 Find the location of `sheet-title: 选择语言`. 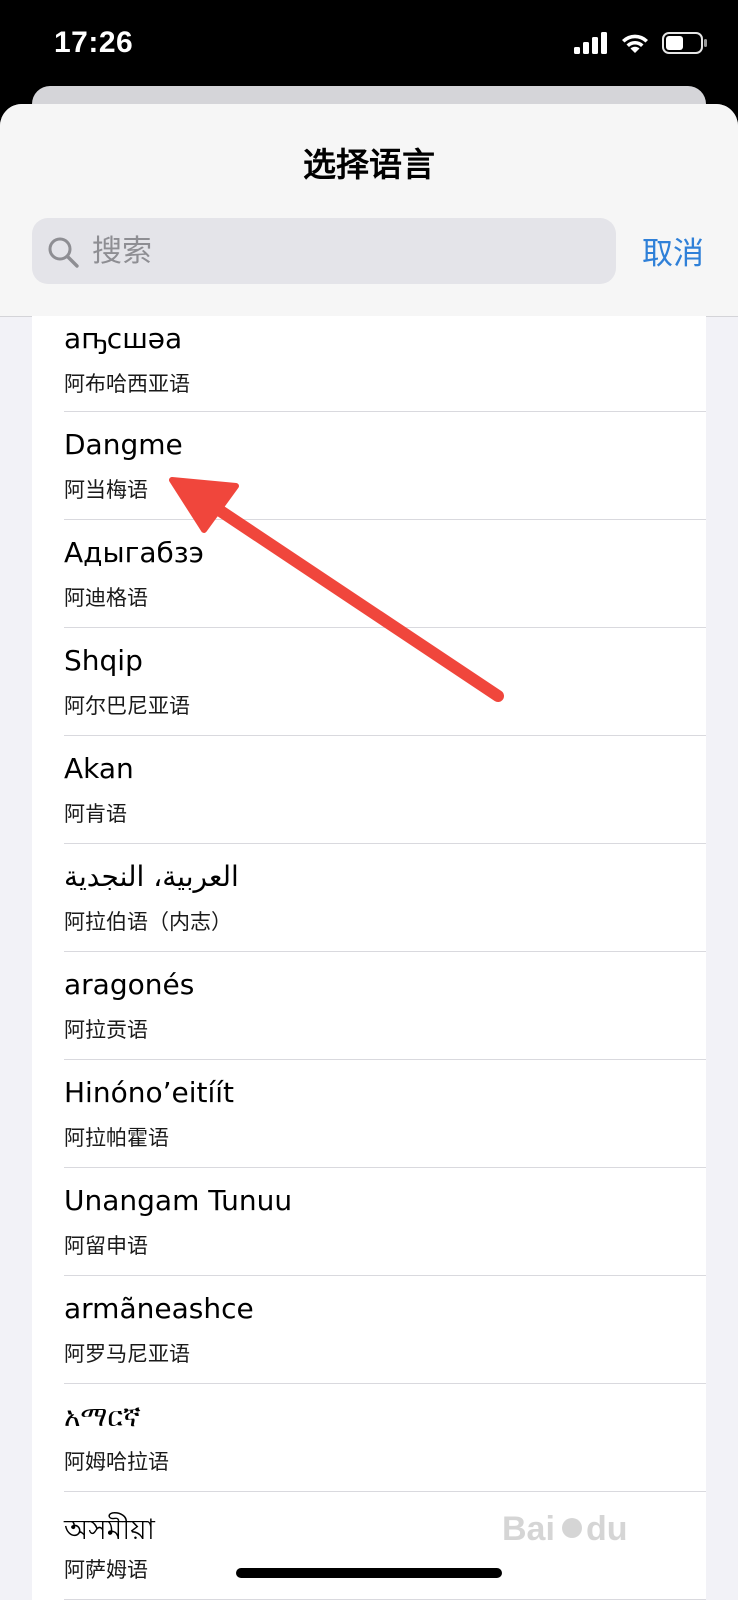

sheet-title: 选择语言 is located at coordinates (369, 164).